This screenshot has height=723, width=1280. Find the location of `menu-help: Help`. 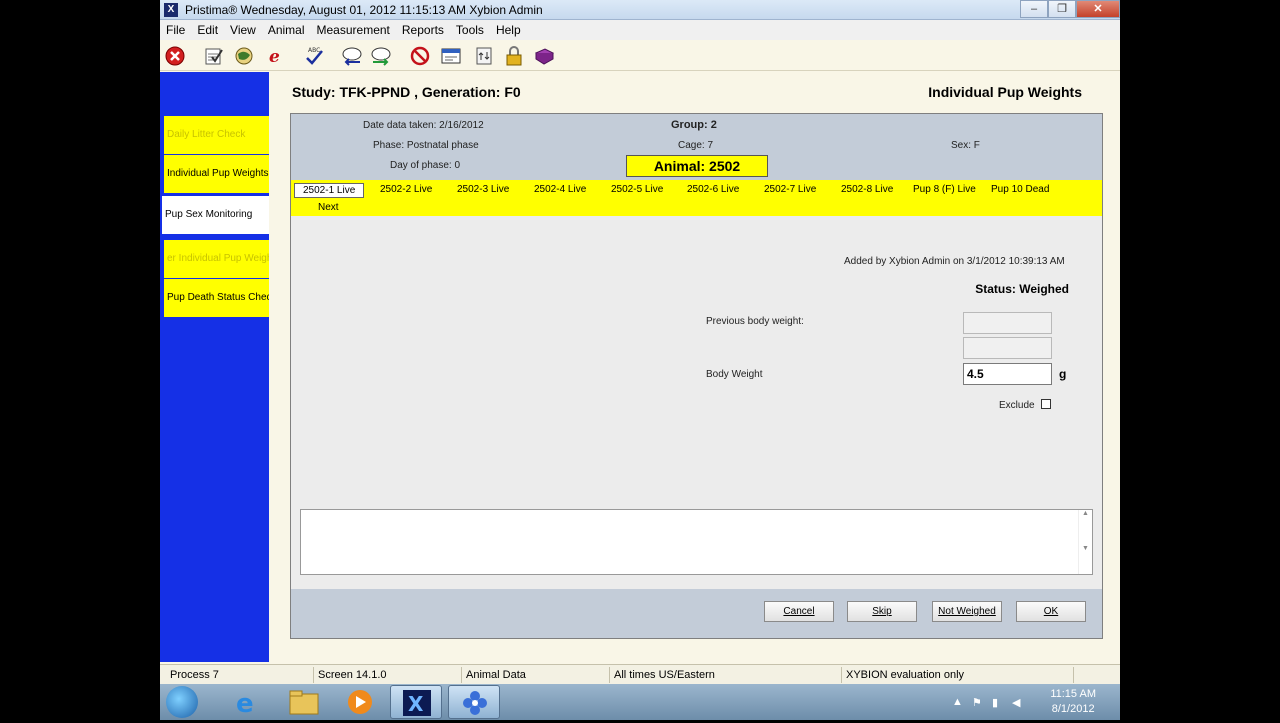

menu-help: Help is located at coordinates (508, 30).